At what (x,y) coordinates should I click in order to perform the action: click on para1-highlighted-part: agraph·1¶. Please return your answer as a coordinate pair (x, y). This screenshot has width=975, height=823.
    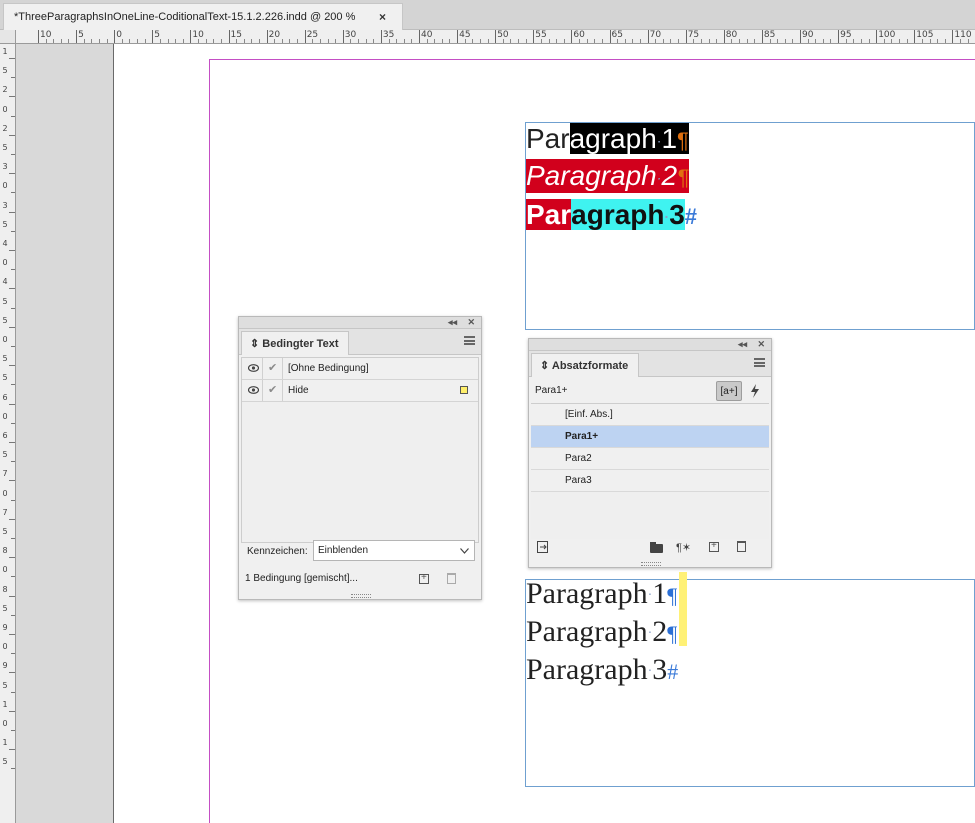
    Looking at the image, I should click on (629, 138).